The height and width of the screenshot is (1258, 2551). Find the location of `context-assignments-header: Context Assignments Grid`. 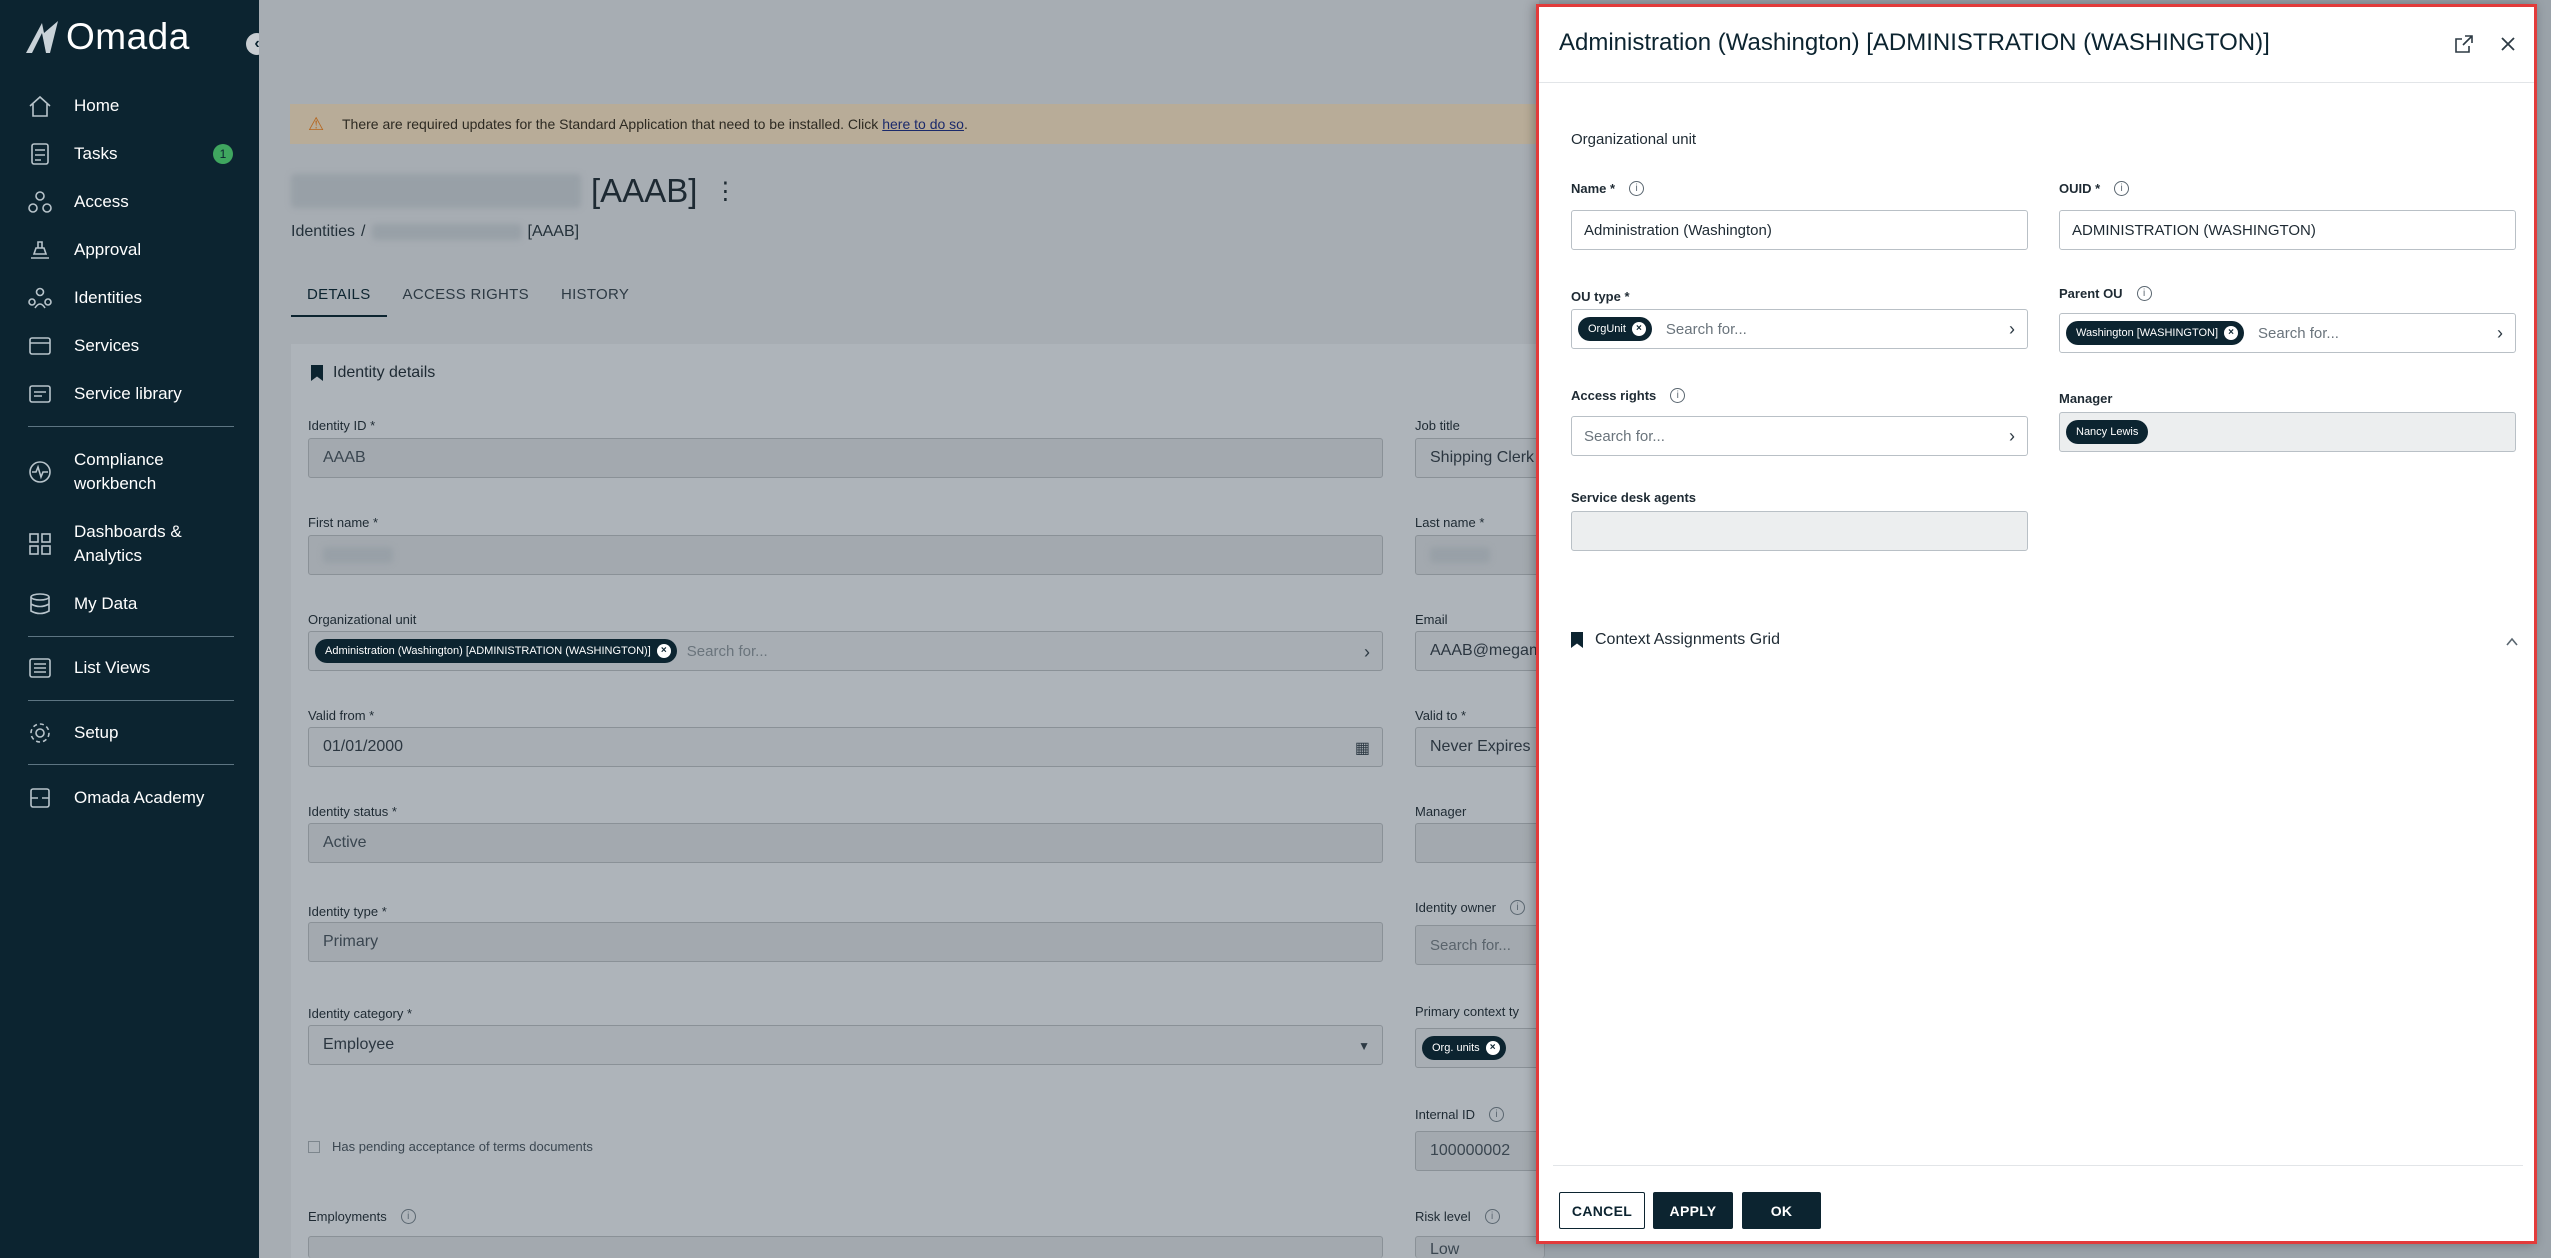

context-assignments-header: Context Assignments Grid is located at coordinates (1675, 640).